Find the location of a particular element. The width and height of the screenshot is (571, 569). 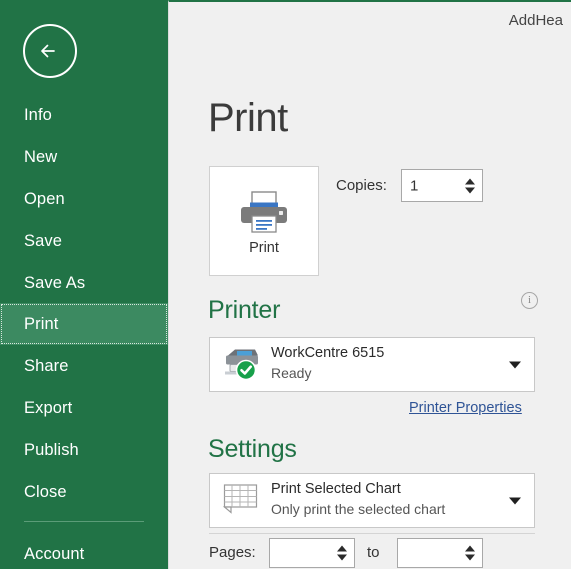

printer-device-icon is located at coordinates (242, 364).